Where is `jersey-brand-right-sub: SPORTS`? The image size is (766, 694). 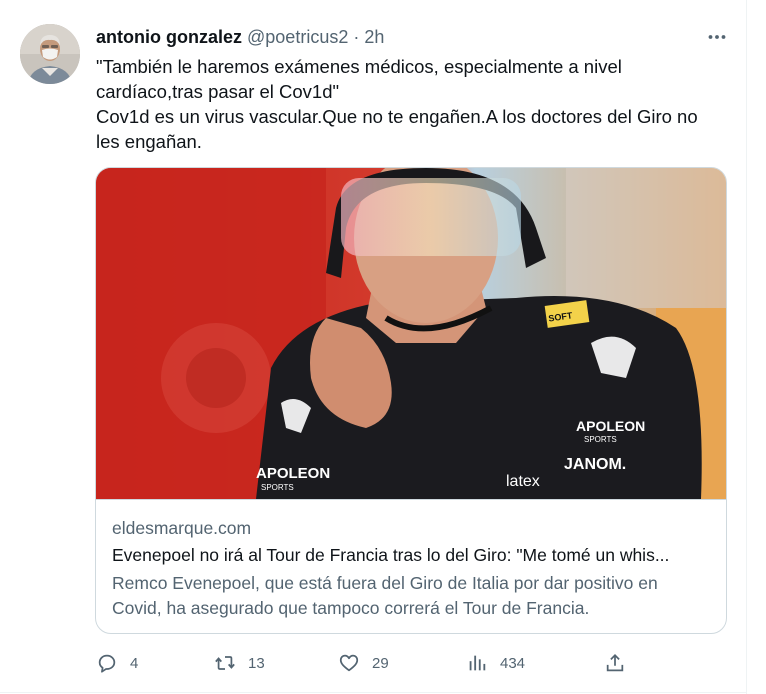 jersey-brand-right-sub: SPORTS is located at coordinates (600, 439).